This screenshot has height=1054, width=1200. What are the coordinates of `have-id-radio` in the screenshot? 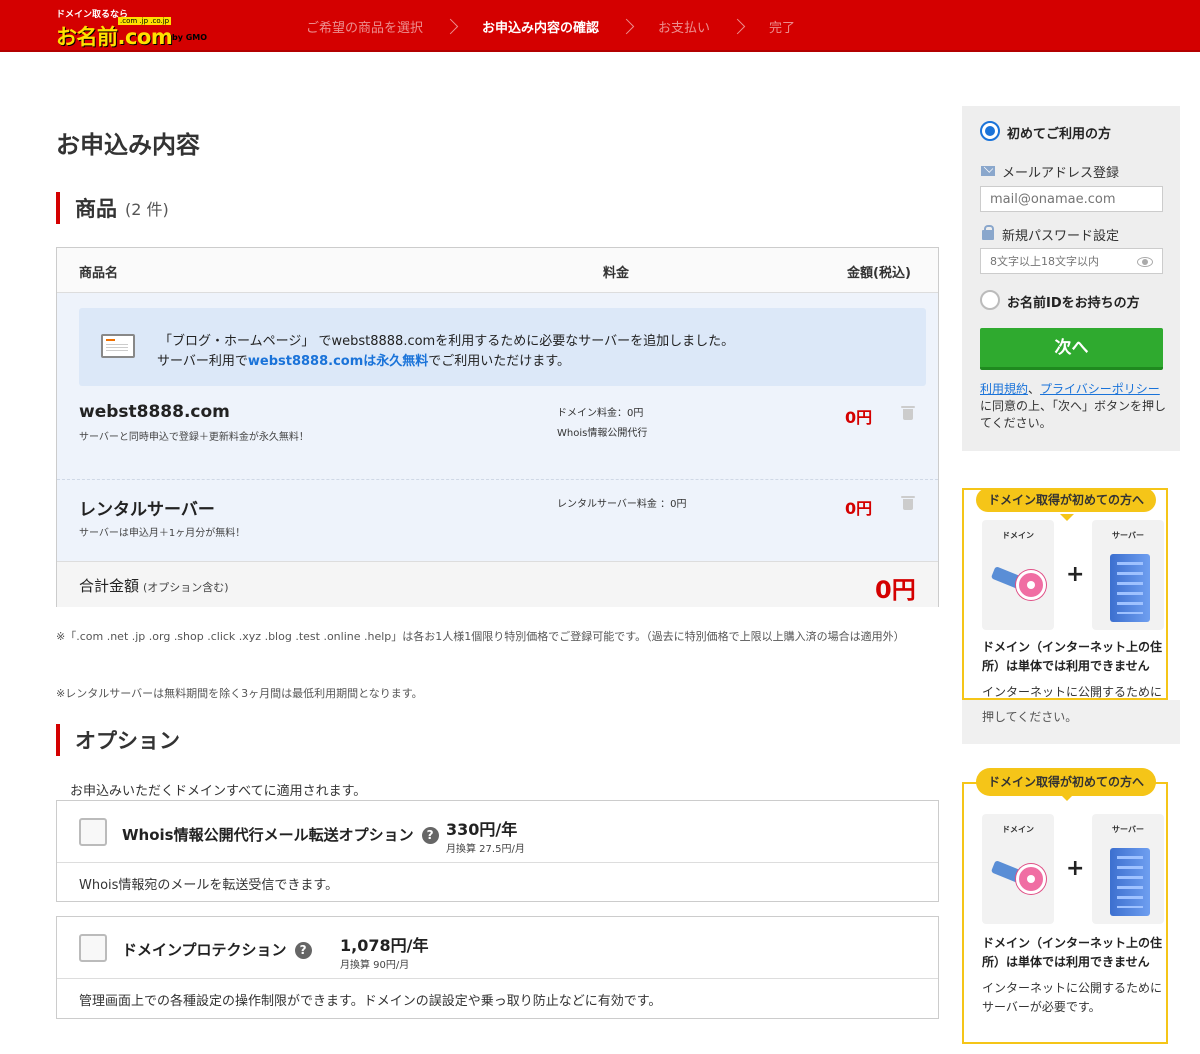 It's located at (990, 300).